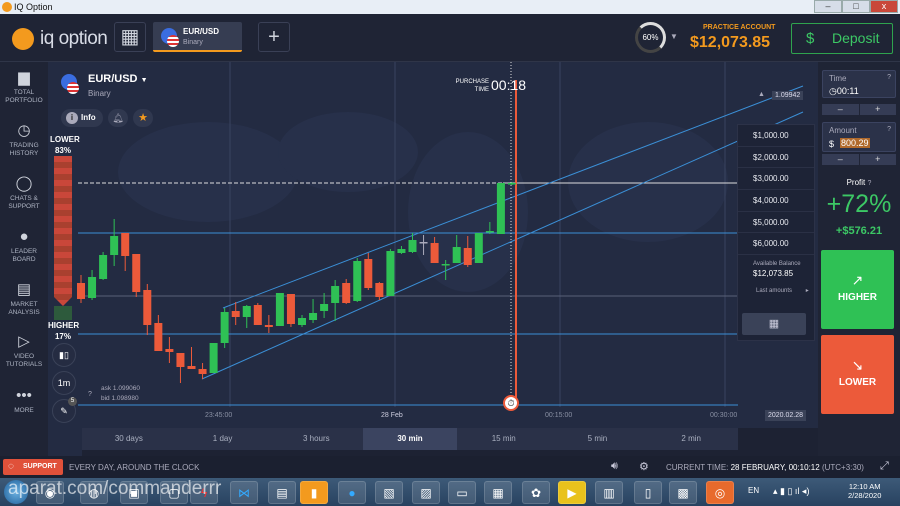 Image resolution: width=900 pixels, height=506 pixels. I want to click on zoom-icon: ●, so click(352, 492).